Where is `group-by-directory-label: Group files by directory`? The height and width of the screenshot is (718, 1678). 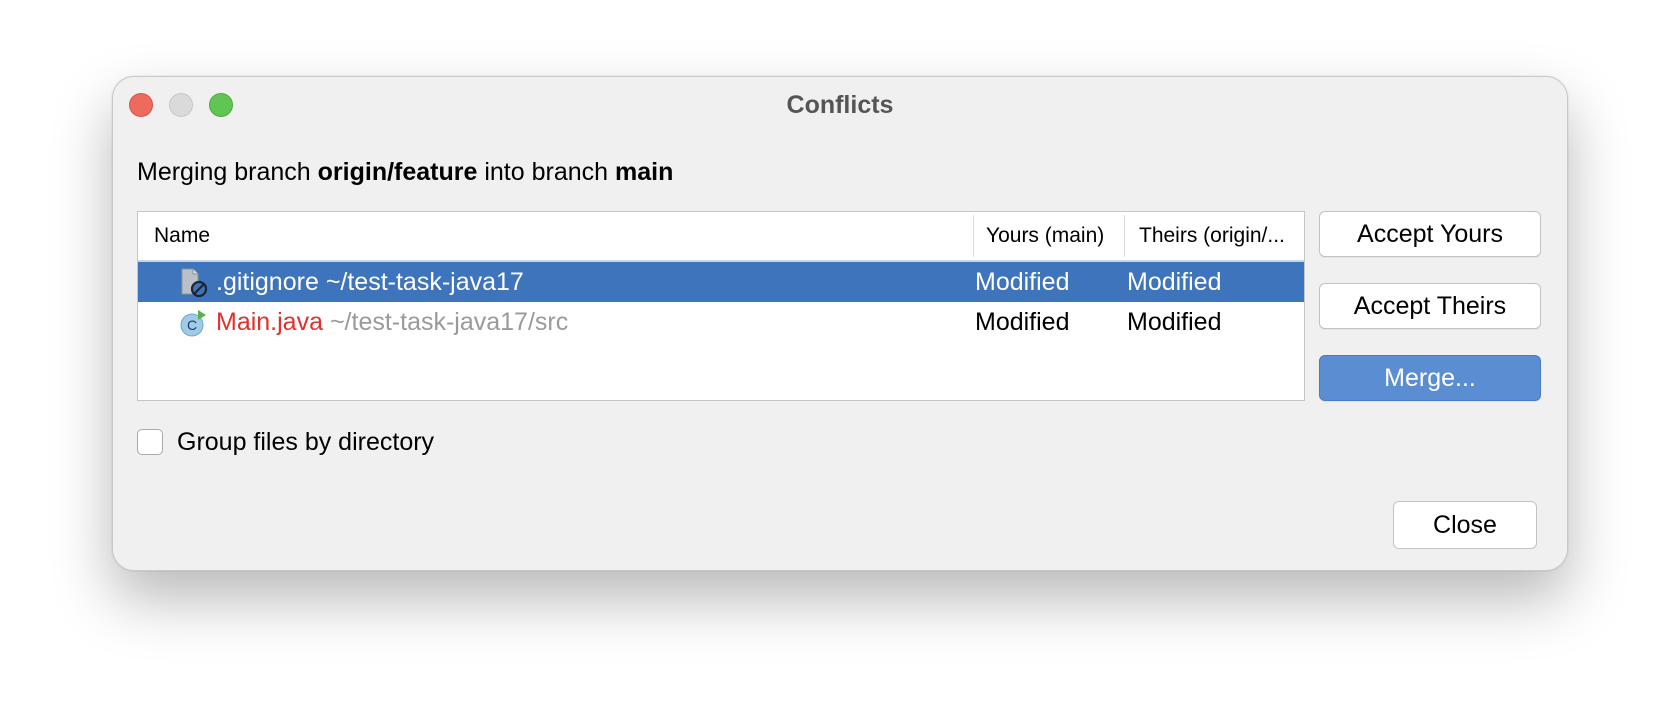 group-by-directory-label: Group files by directory is located at coordinates (305, 442).